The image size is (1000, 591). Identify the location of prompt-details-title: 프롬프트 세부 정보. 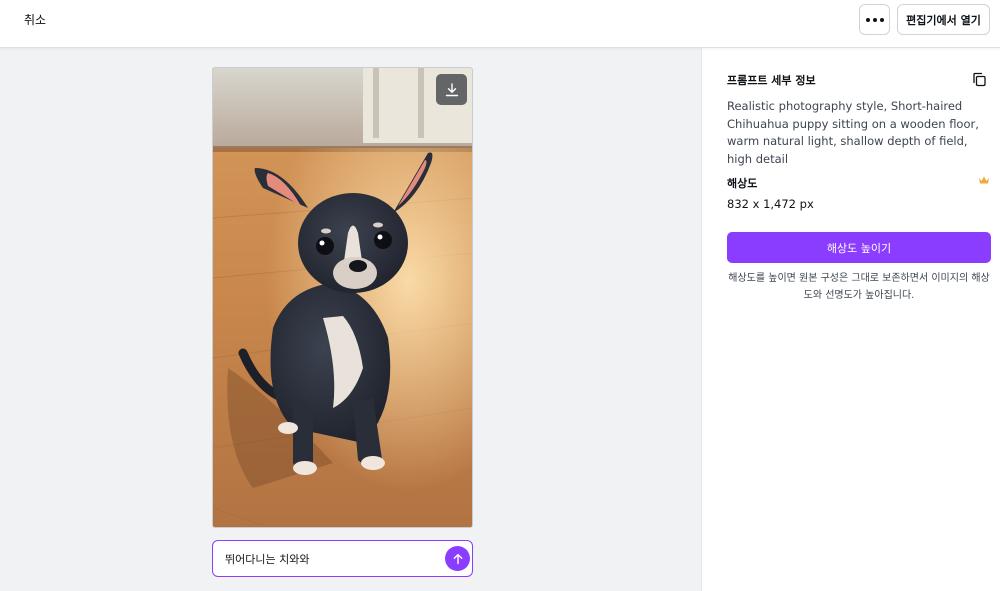
(771, 80).